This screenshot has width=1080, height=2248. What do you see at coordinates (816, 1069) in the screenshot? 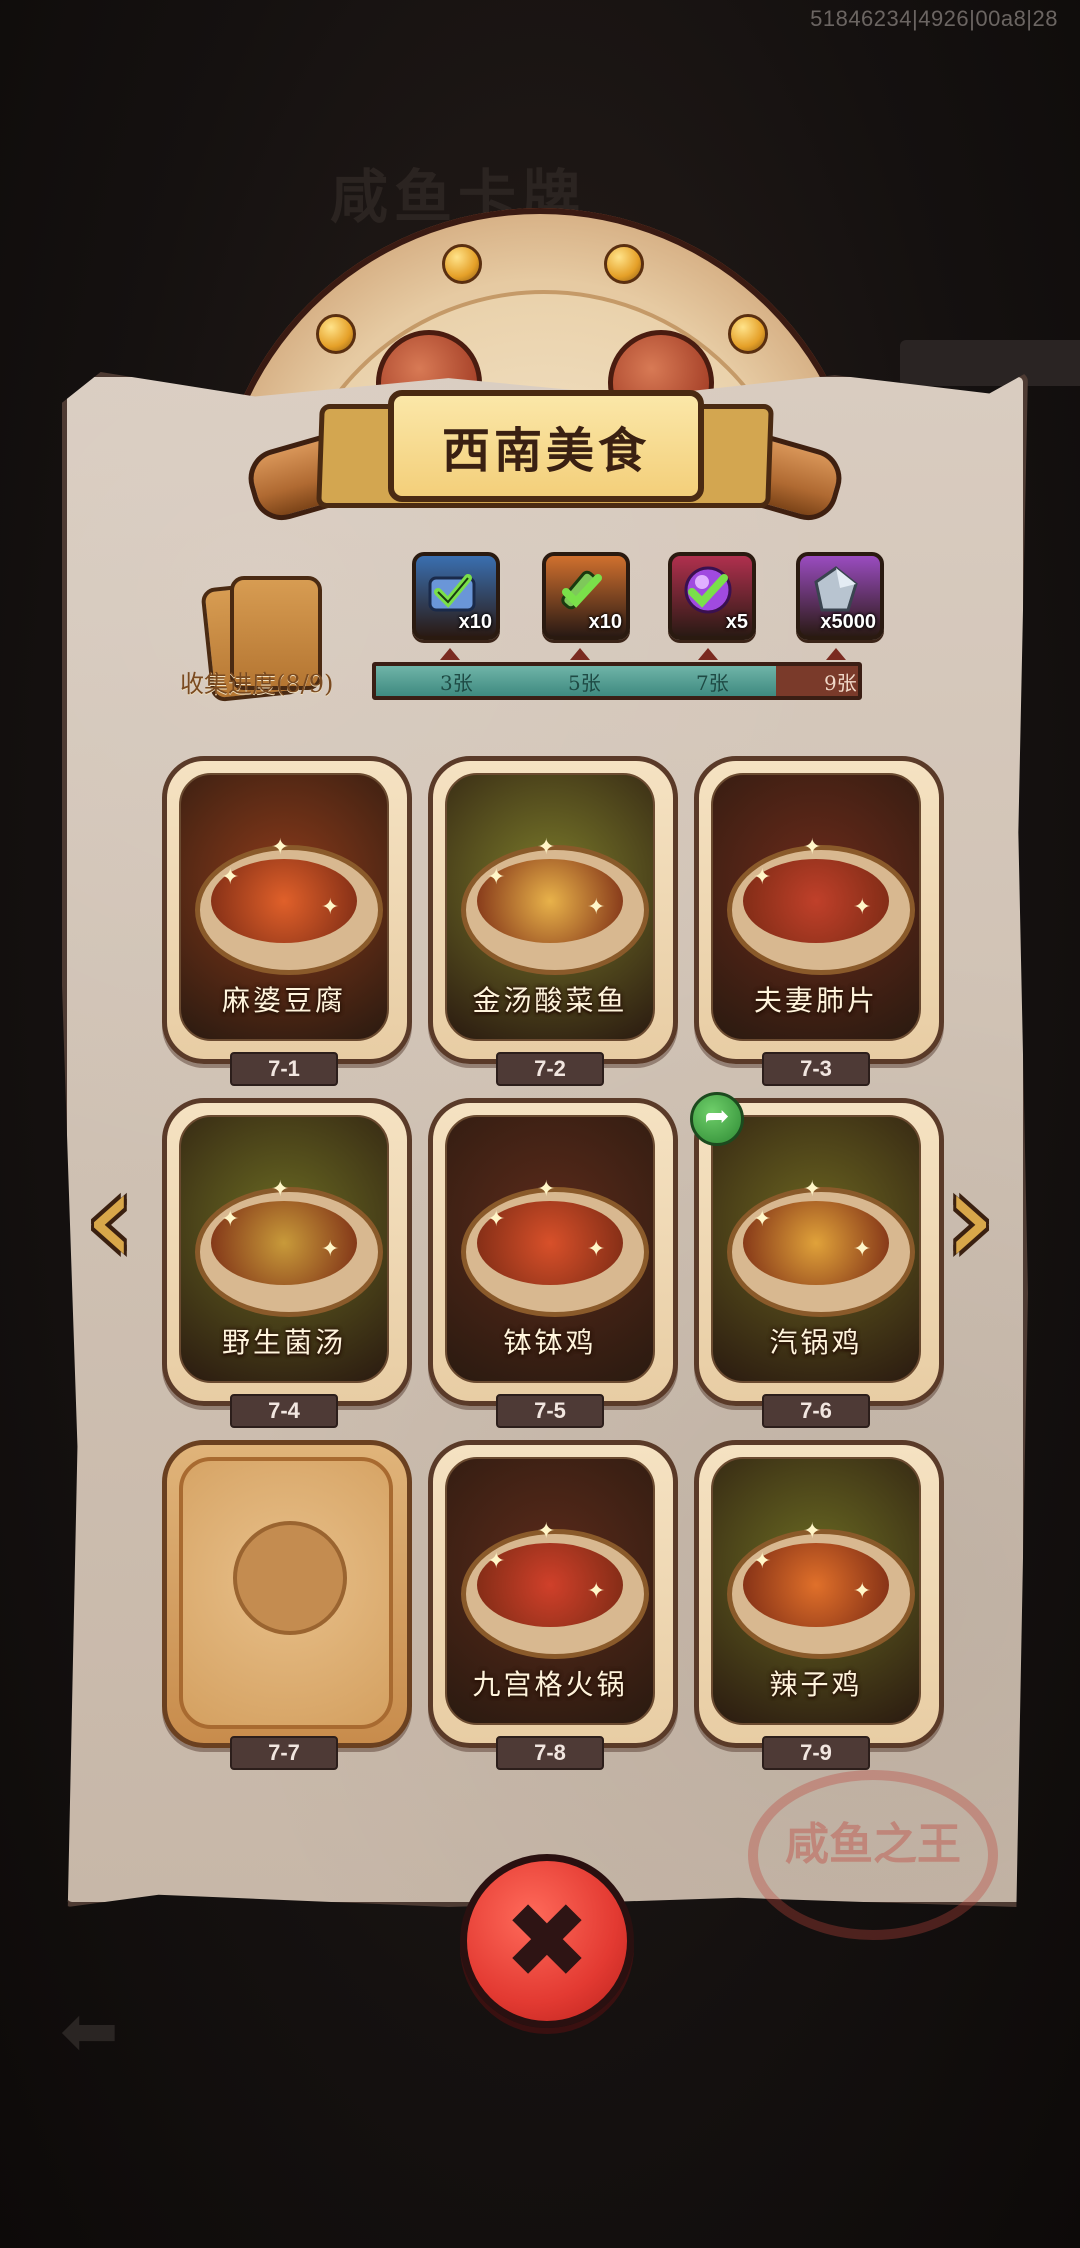
I see `recipe-level-tag: 7-3` at bounding box center [816, 1069].